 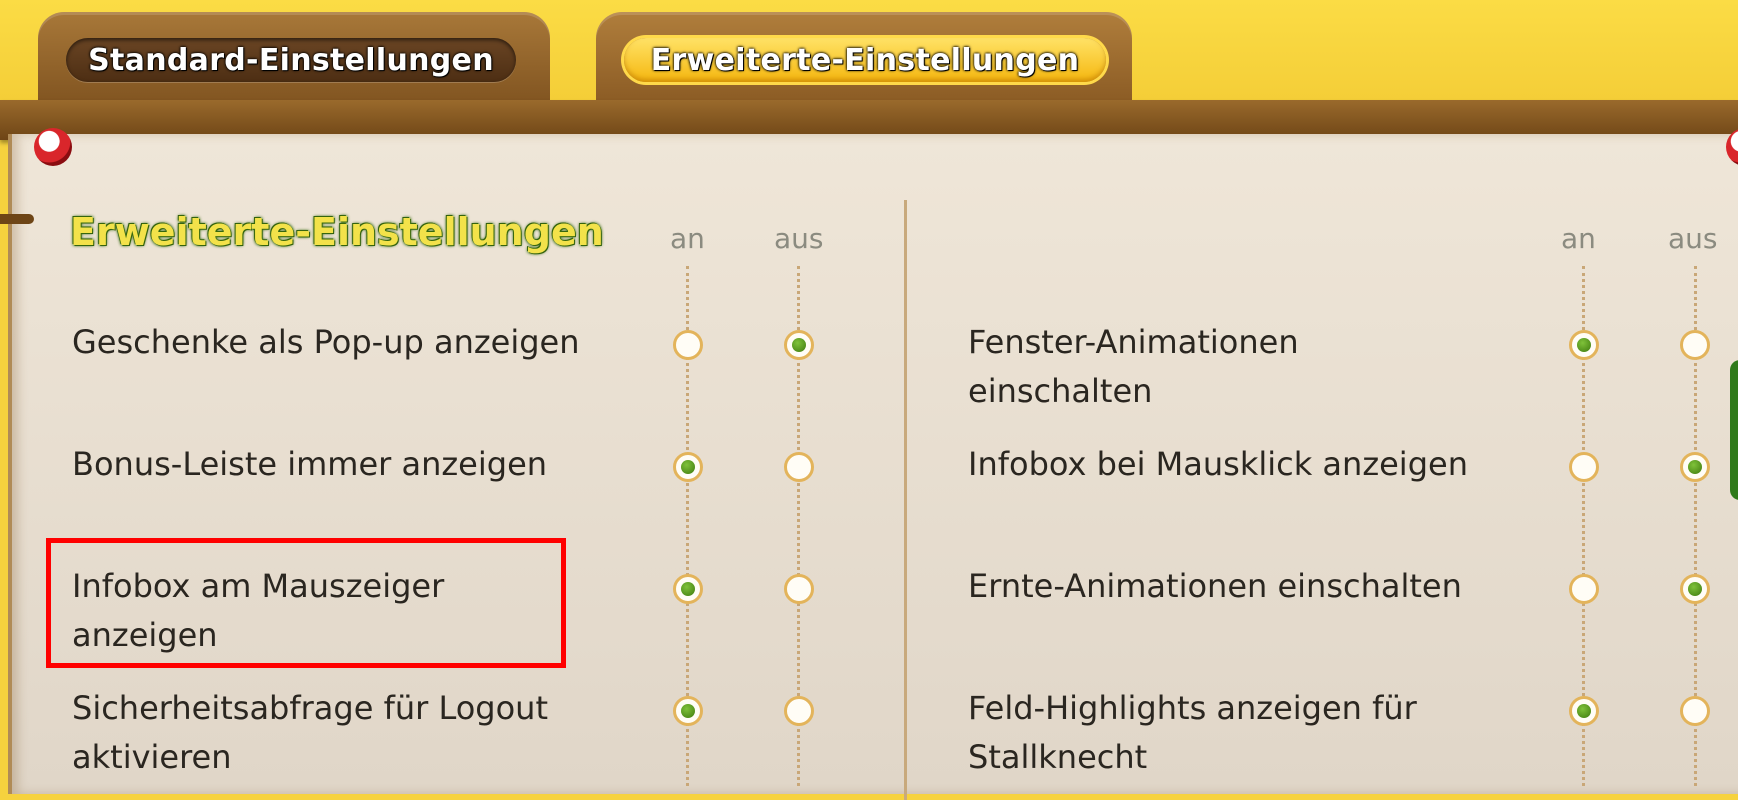 What do you see at coordinates (799, 711) in the screenshot?
I see `radio-logout-confirm-off` at bounding box center [799, 711].